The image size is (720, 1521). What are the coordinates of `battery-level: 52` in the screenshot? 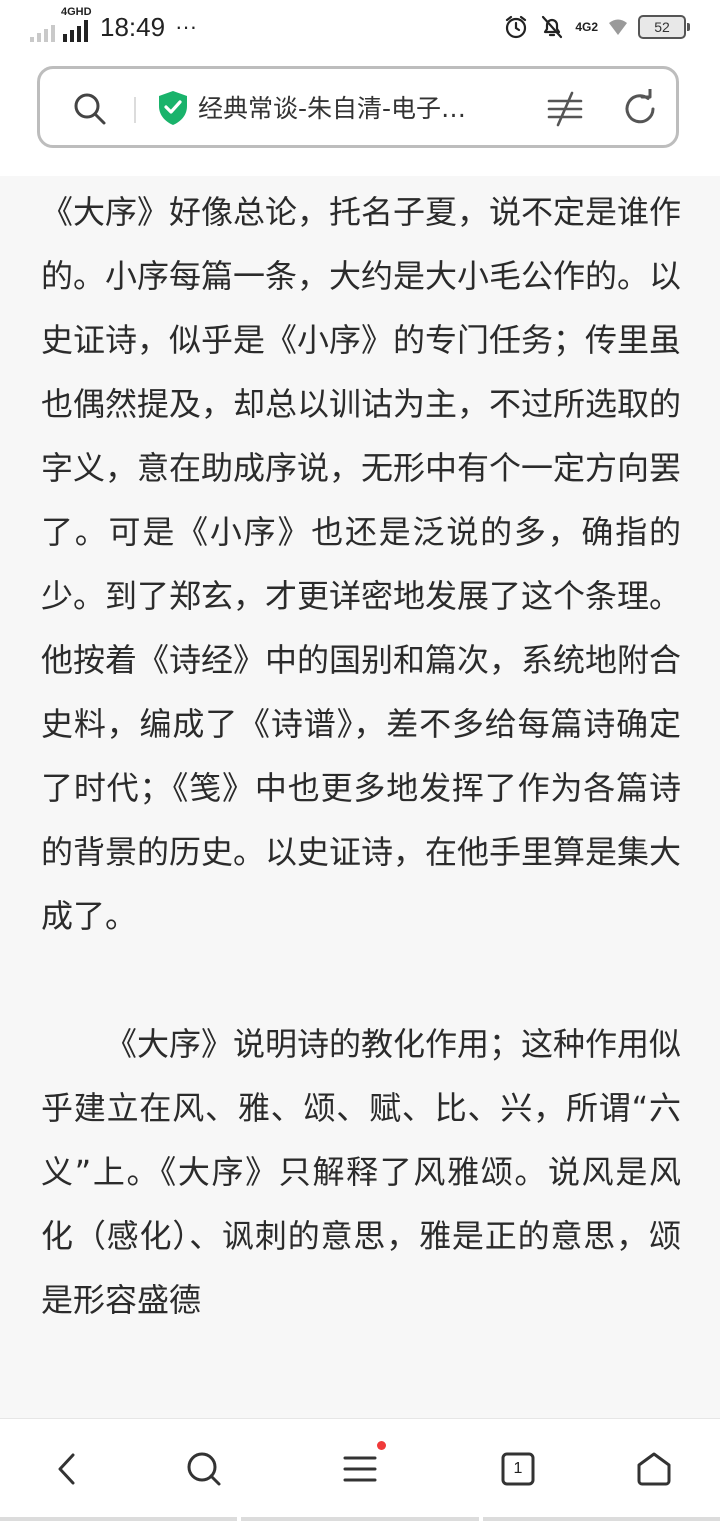 It's located at (662, 27).